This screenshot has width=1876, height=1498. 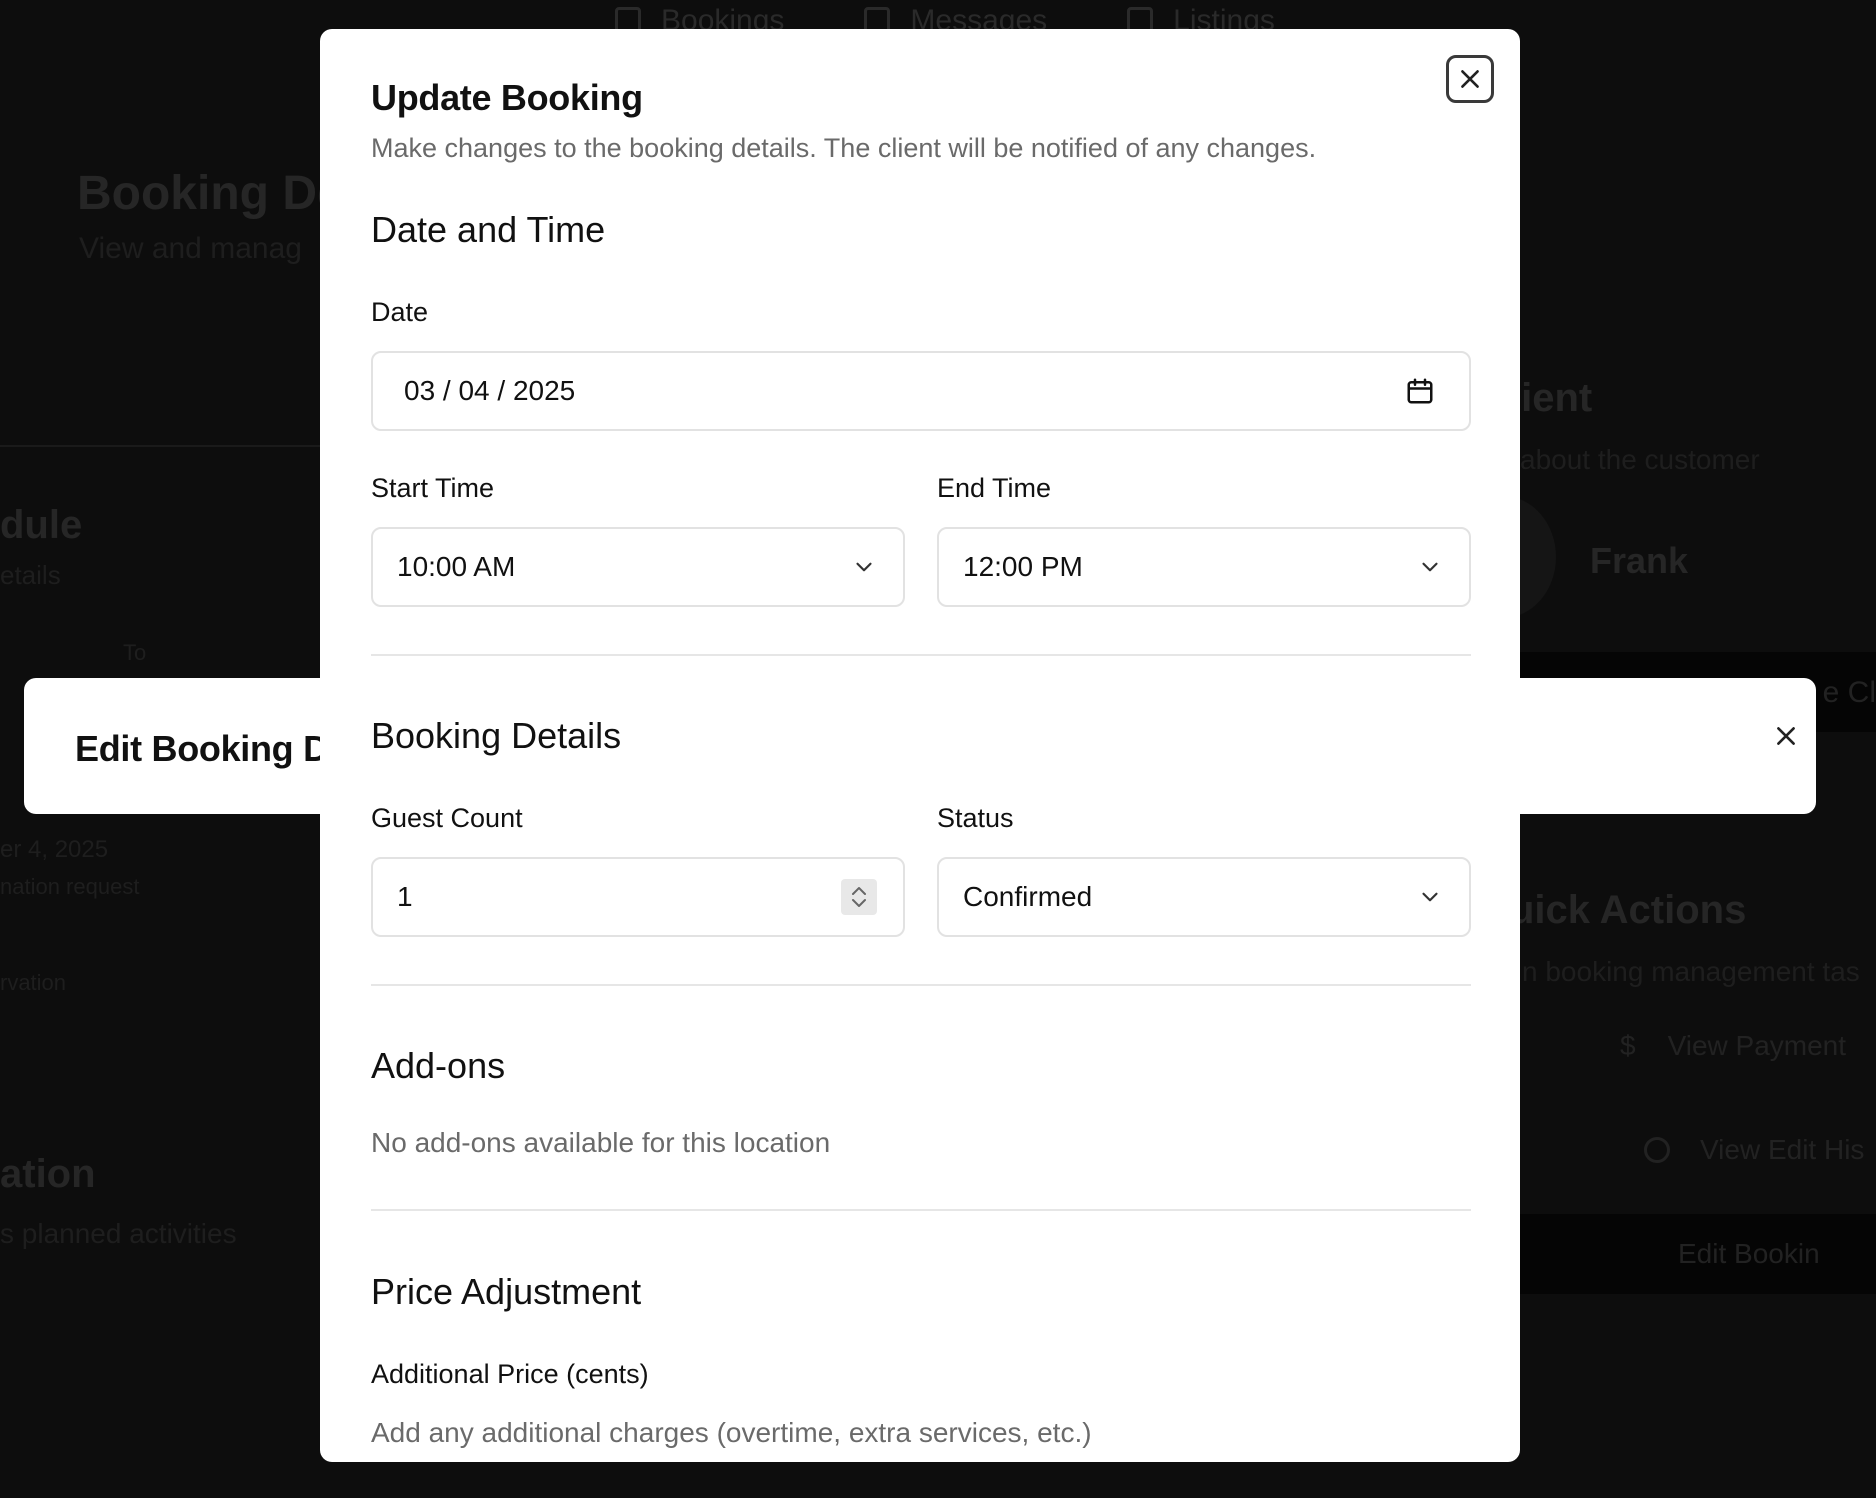 I want to click on addons-heading: Add-ons, so click(x=438, y=1065).